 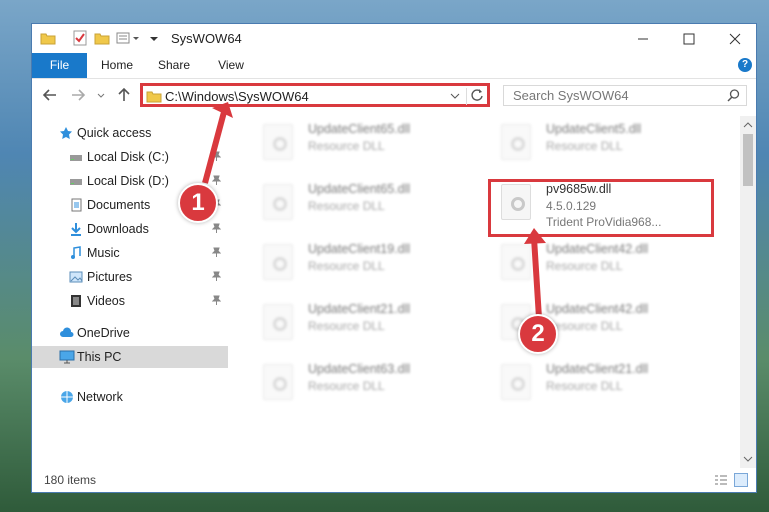 What do you see at coordinates (535, 236) in the screenshot?
I see `arrow-head` at bounding box center [535, 236].